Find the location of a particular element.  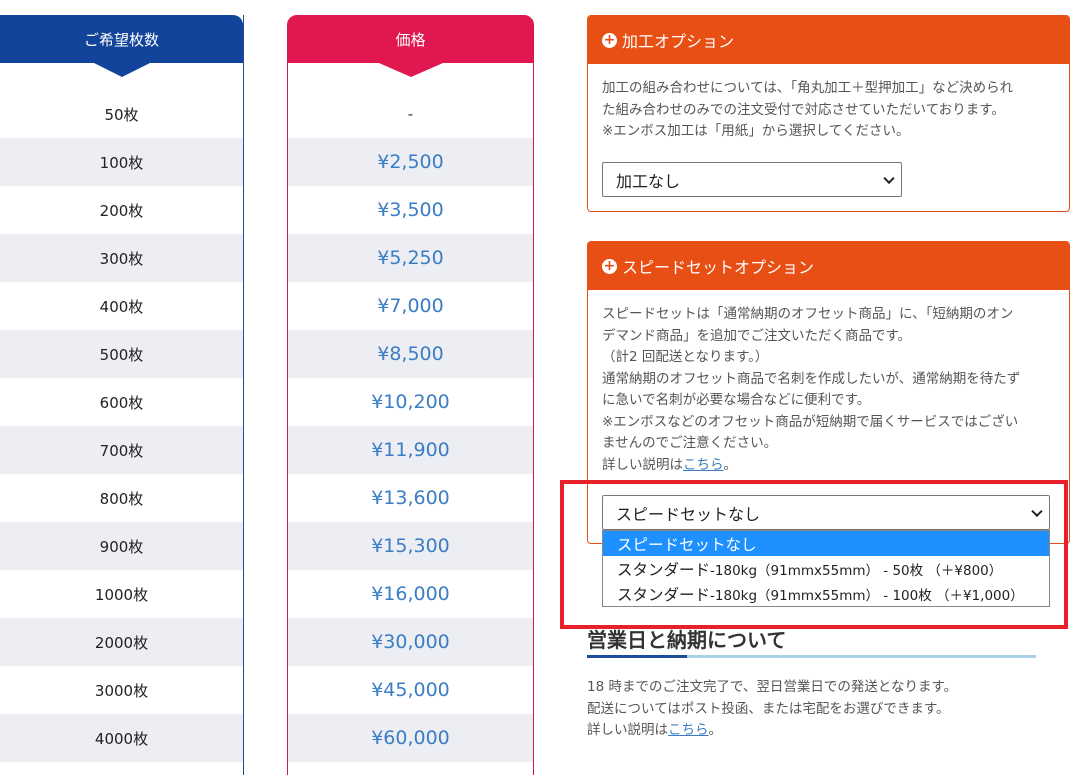

delivery-detail: 詳しい説明はこちら。 is located at coordinates (772, 731).